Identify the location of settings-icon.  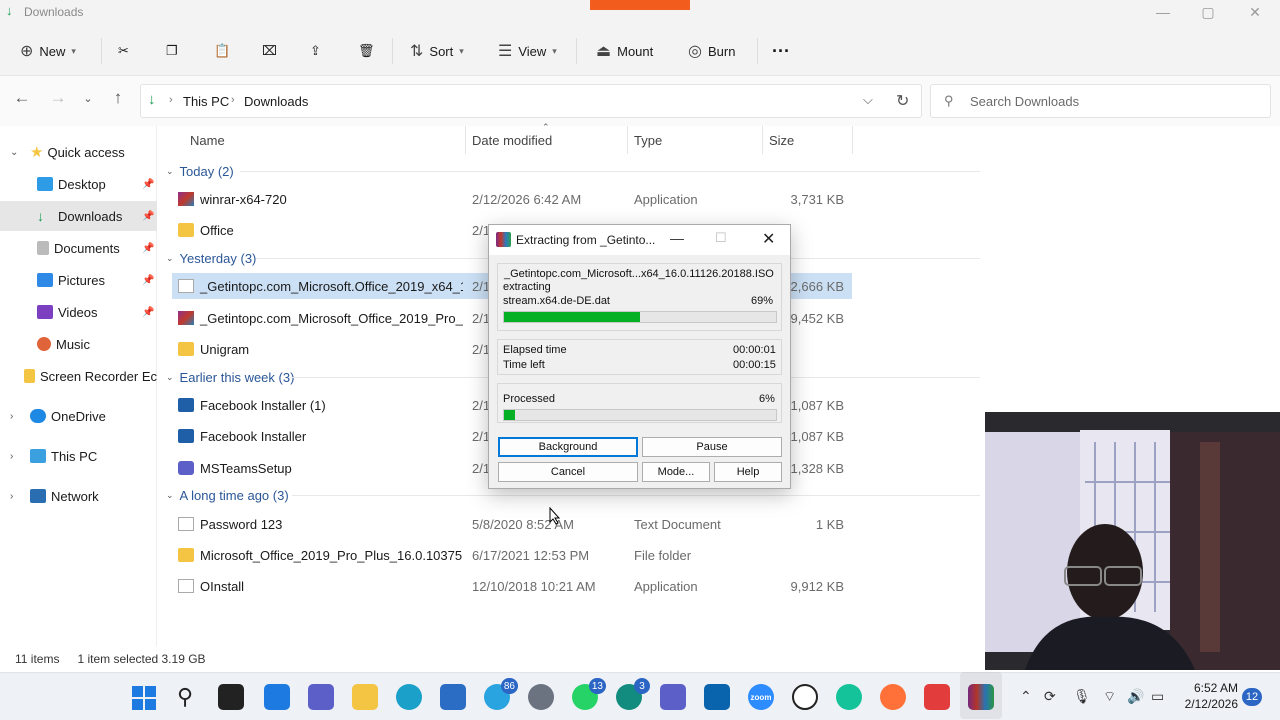
(541, 697).